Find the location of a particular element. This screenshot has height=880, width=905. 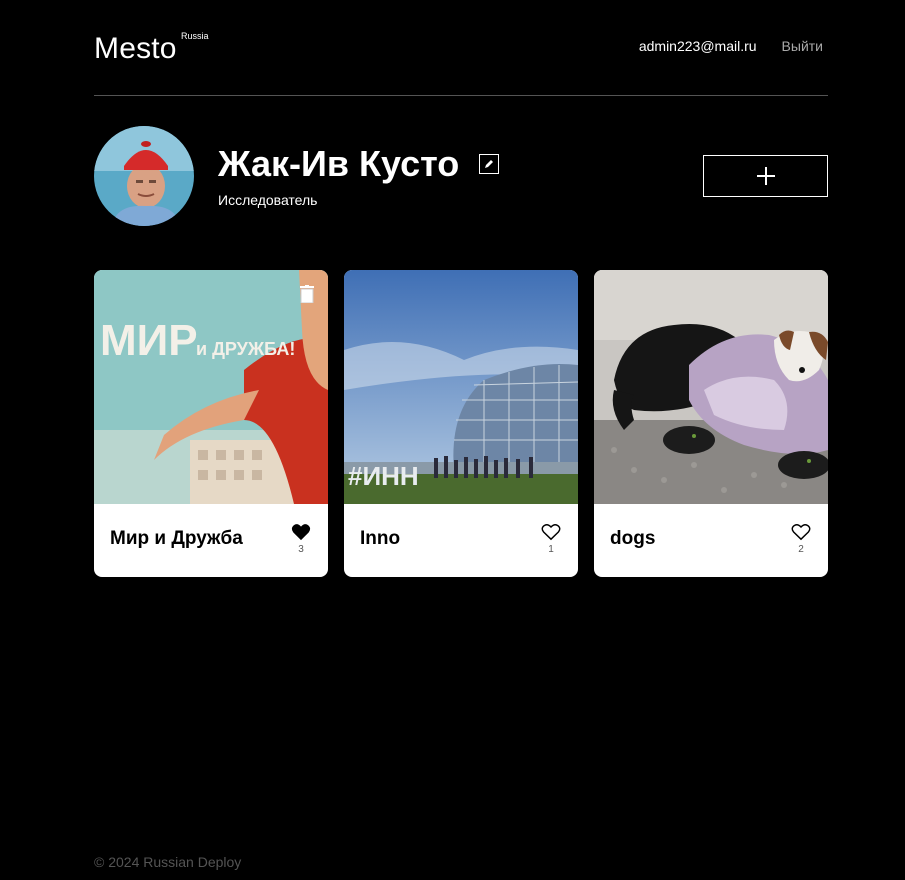

card-image: #ИНН is located at coordinates (461, 387).